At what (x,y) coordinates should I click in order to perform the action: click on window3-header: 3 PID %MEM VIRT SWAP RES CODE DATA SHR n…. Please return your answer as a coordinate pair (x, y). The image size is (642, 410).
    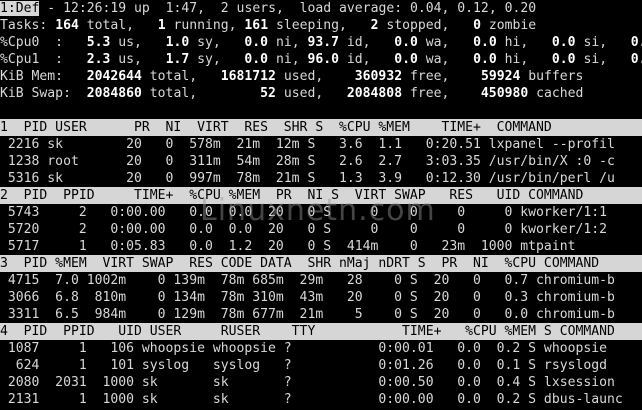
    Looking at the image, I should click on (321, 263).